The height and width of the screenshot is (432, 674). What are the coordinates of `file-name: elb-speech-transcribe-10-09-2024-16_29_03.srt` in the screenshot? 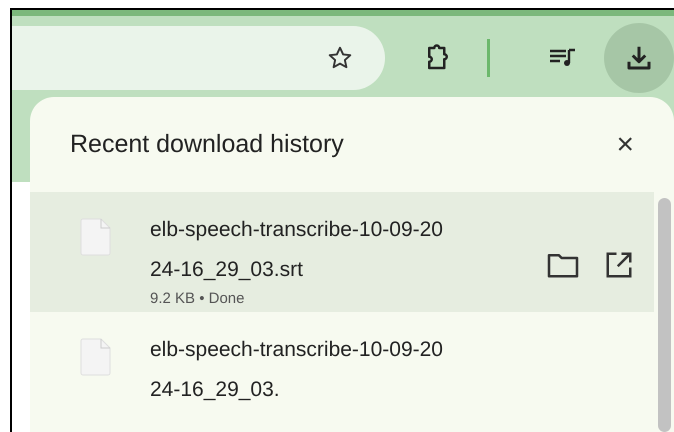 It's located at (297, 250).